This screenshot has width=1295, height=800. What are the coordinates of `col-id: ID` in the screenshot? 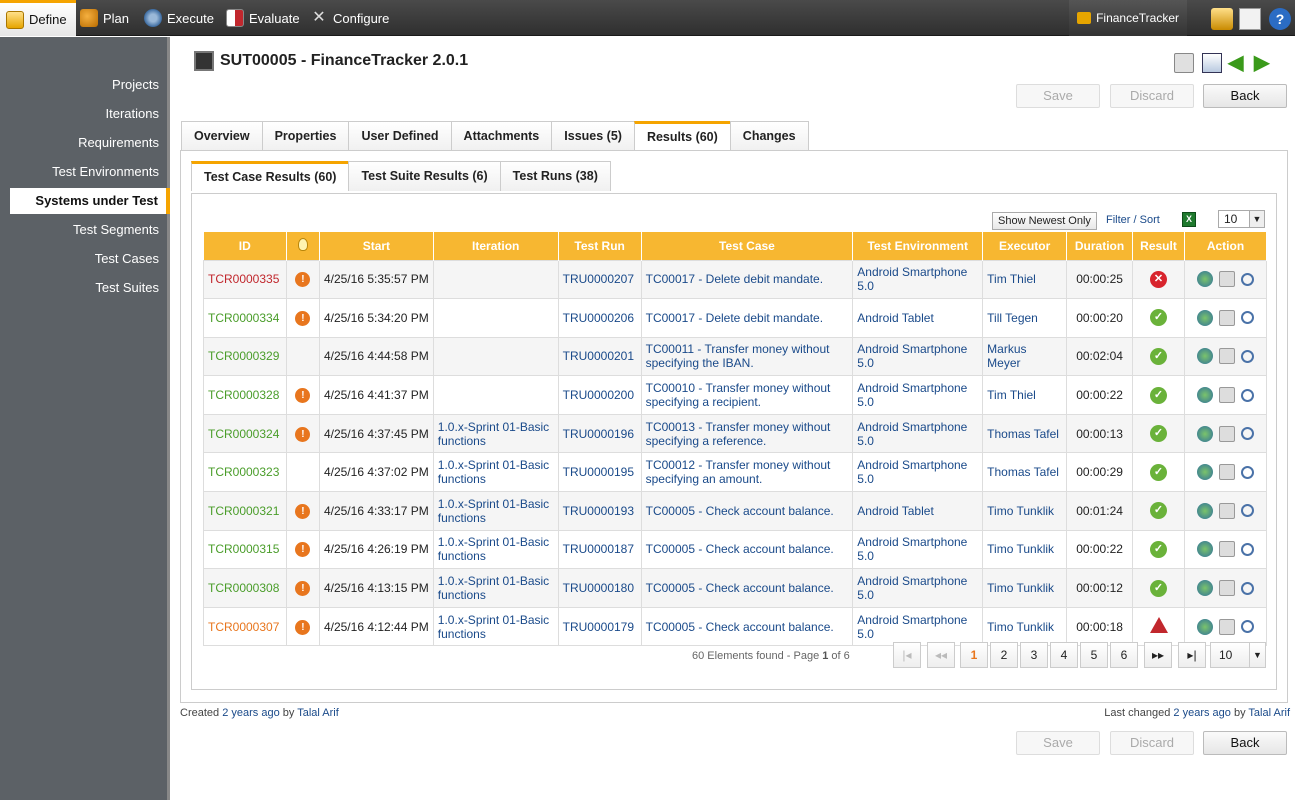 It's located at (245, 246).